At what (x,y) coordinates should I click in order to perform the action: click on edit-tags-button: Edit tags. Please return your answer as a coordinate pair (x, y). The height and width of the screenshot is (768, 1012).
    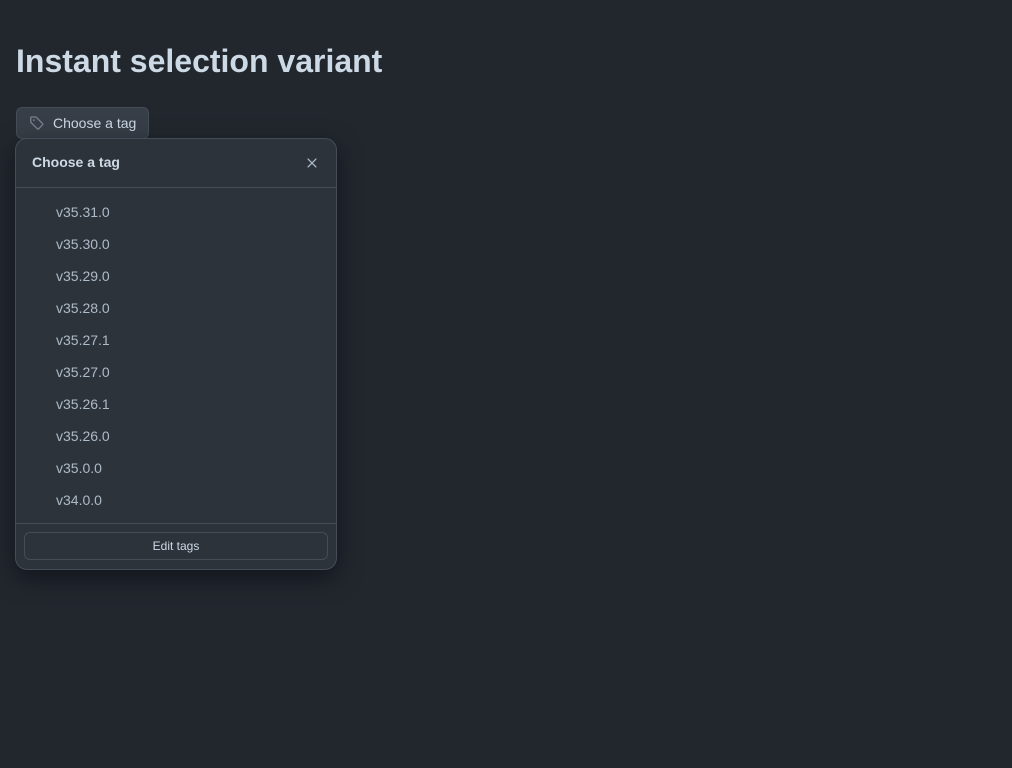
    Looking at the image, I should click on (176, 546).